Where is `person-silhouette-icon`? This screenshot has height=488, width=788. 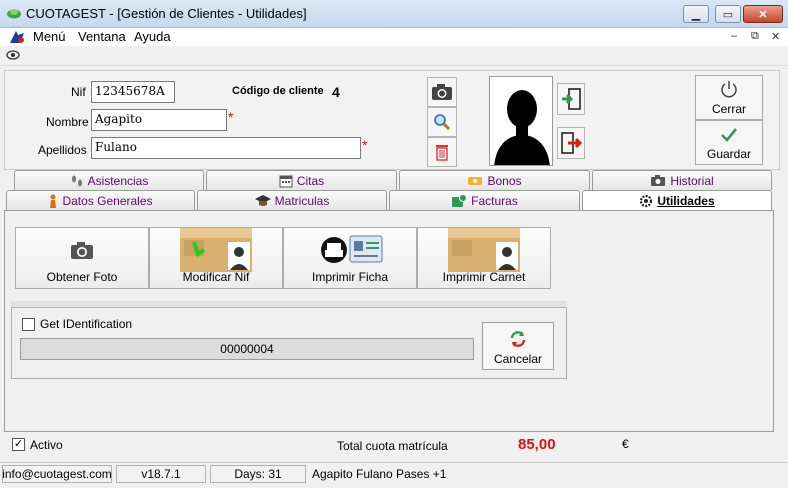
person-silhouette-icon is located at coordinates (522, 127).